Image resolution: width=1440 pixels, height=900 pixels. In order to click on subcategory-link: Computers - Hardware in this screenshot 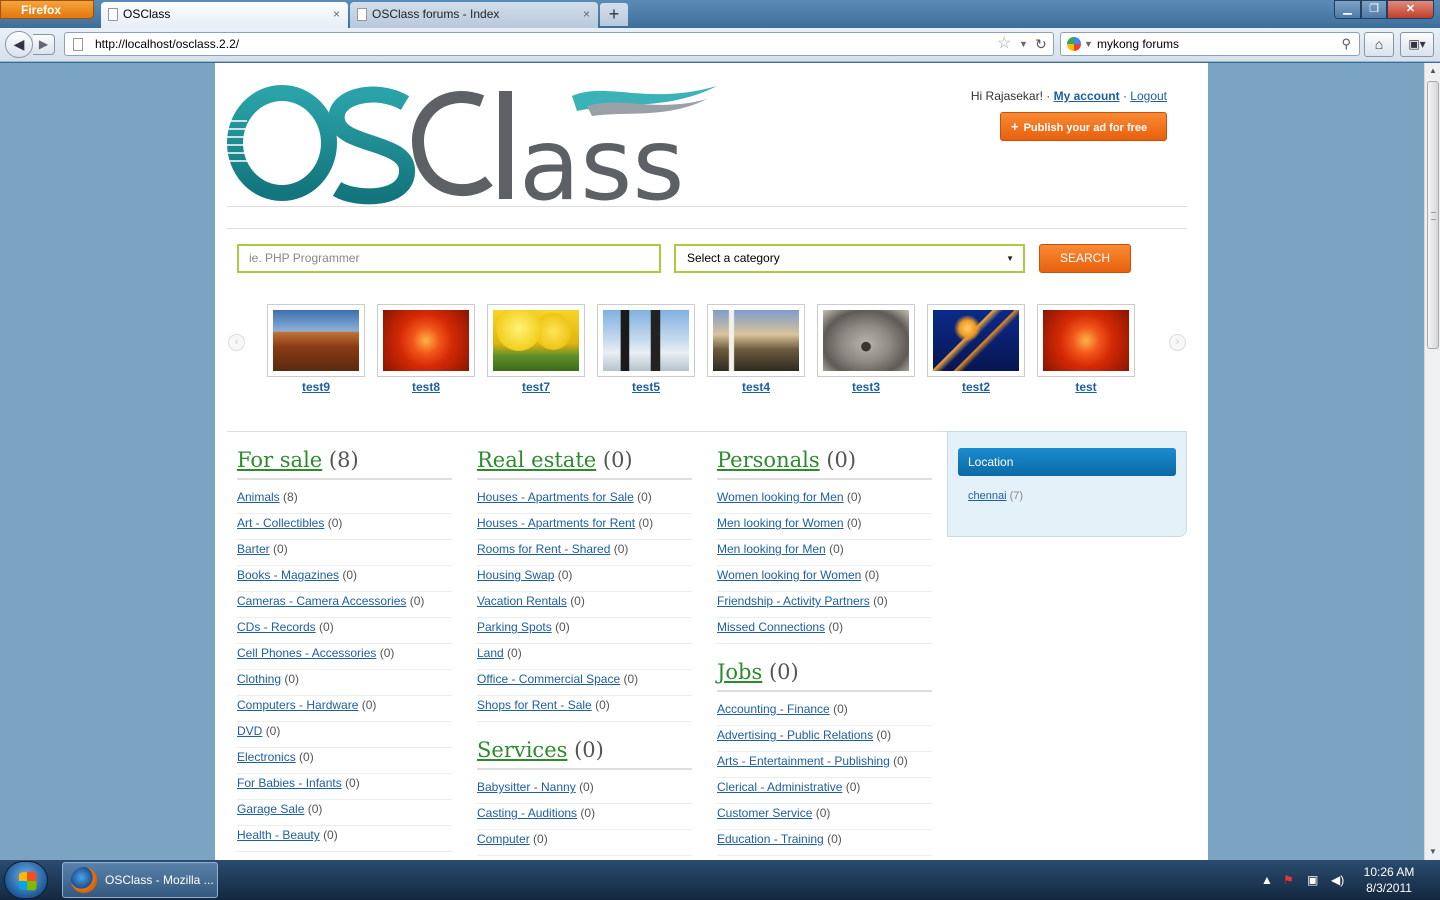, I will do `click(297, 705)`.